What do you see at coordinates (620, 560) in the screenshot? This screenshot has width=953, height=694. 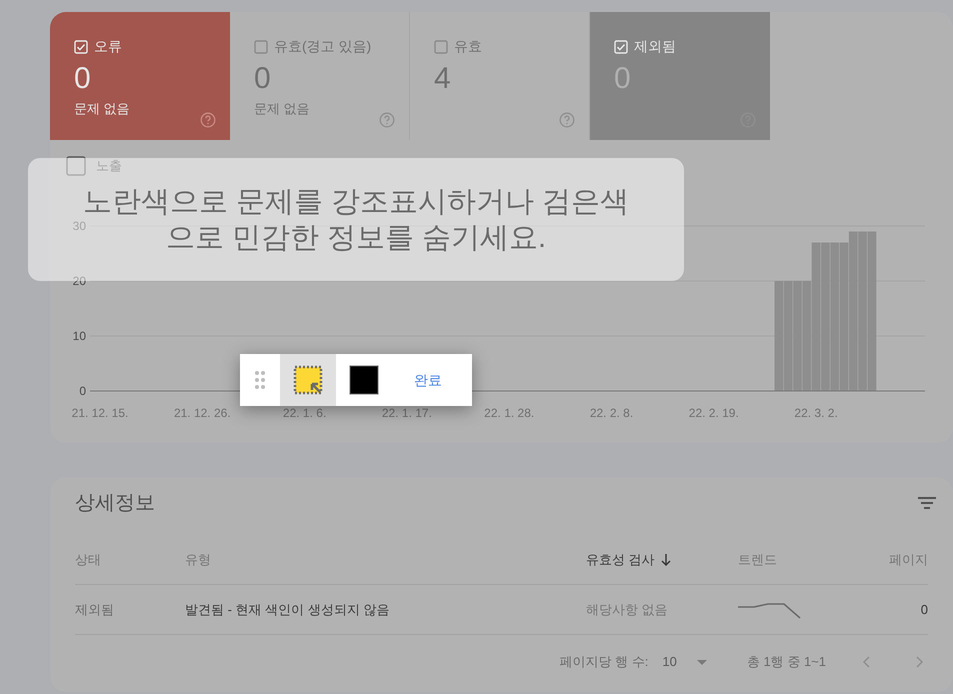 I see `column-header: 유효성 검사` at bounding box center [620, 560].